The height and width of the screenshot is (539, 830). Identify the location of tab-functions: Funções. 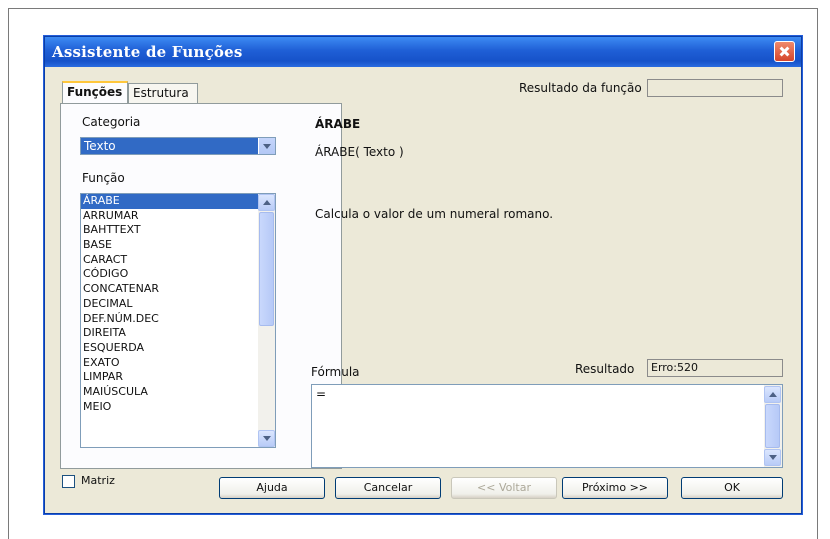
(95, 92).